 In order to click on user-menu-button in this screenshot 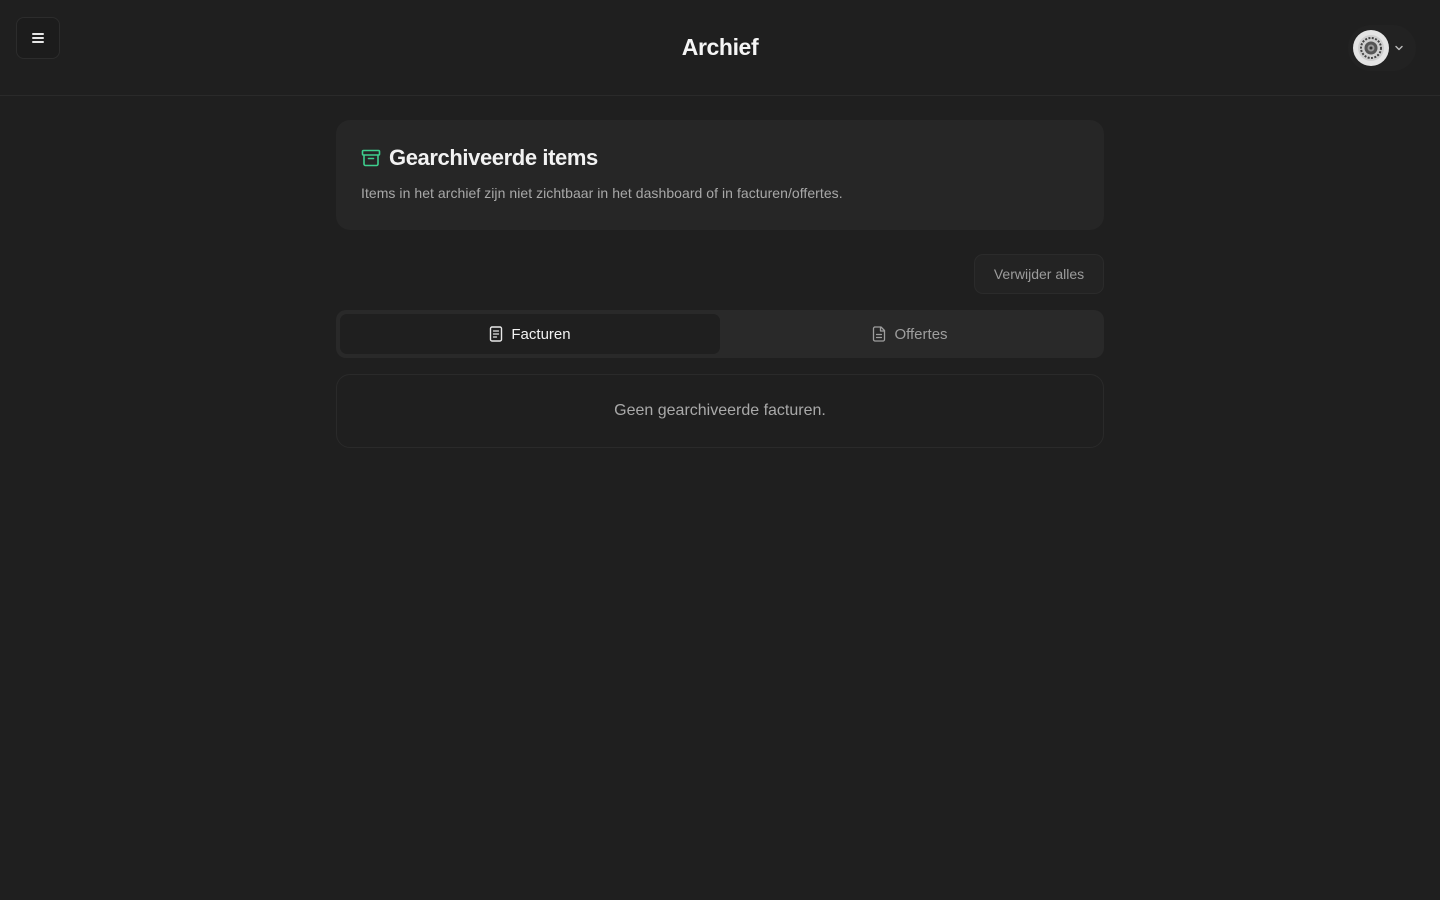, I will do `click(1382, 48)`.